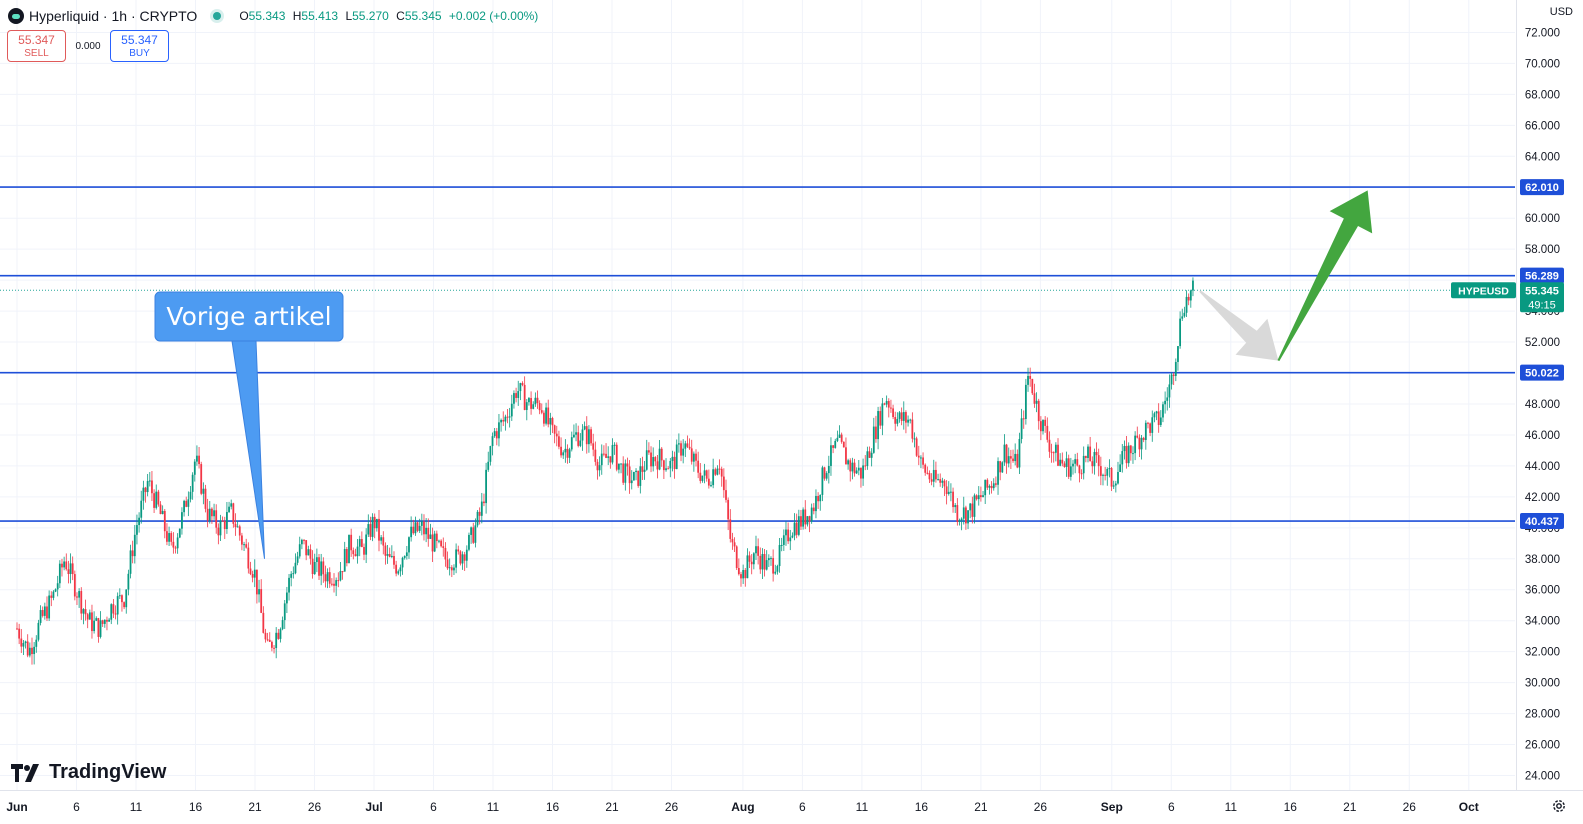  I want to click on time-tick-label: Sep, so click(1112, 807).